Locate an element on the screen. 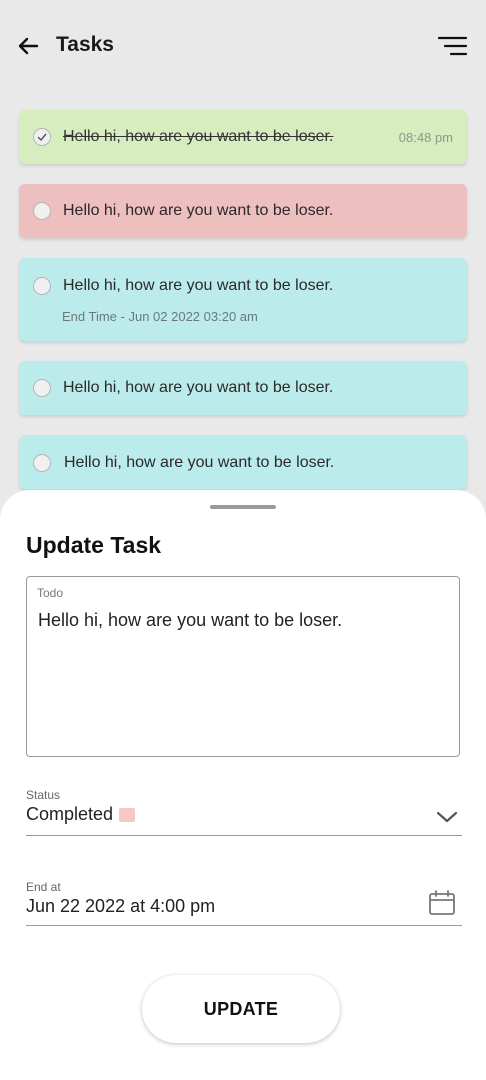 The height and width of the screenshot is (1080, 486). task-time: 08:48 pm is located at coordinates (425, 137).